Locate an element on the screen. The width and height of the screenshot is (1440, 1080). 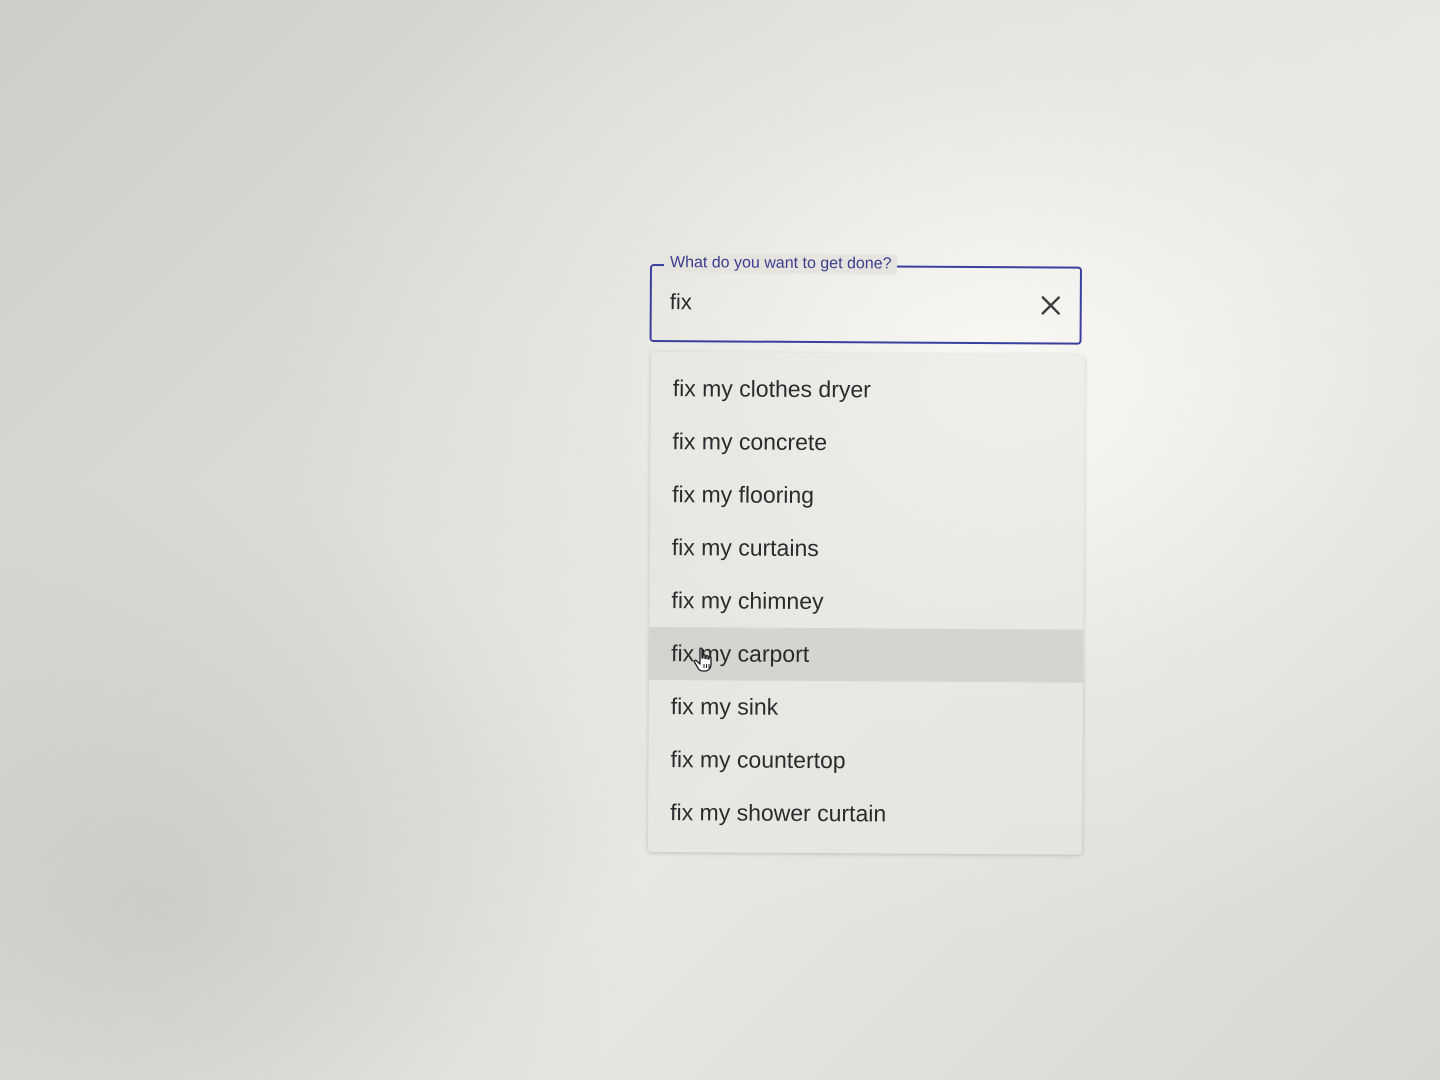
suggestion-item: fix my chimney is located at coordinates (866, 602).